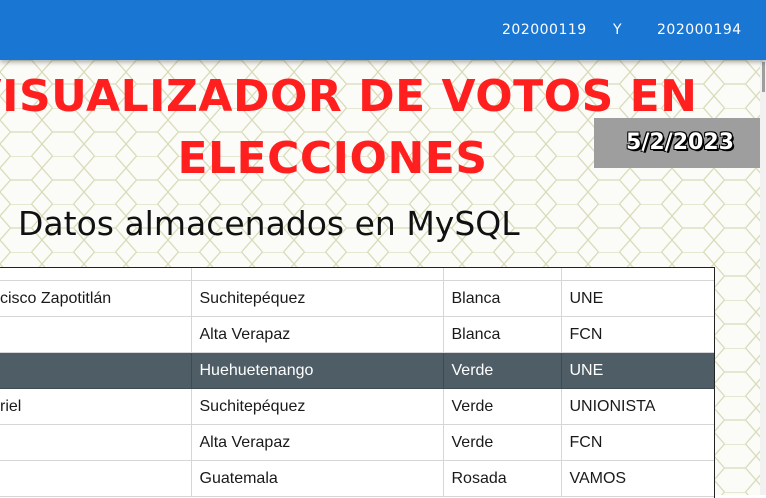 The image size is (766, 498). I want to click on municipality-cell: riel, so click(96, 406).